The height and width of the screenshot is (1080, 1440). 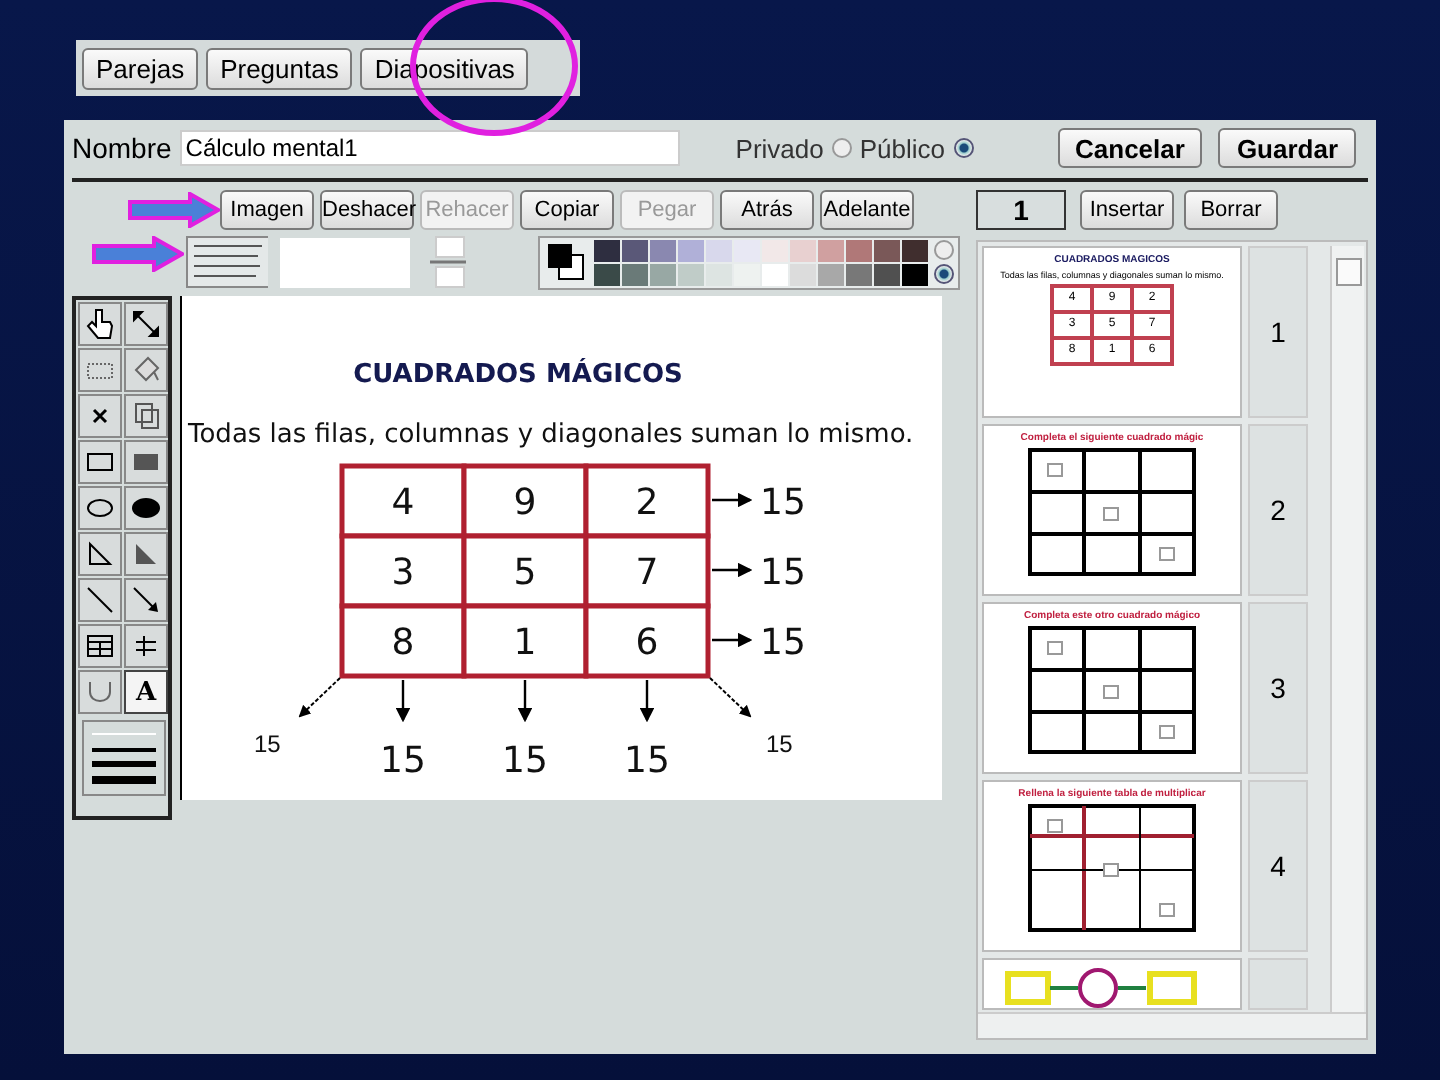 I want to click on resize-arrow-icon, so click(x=146, y=324).